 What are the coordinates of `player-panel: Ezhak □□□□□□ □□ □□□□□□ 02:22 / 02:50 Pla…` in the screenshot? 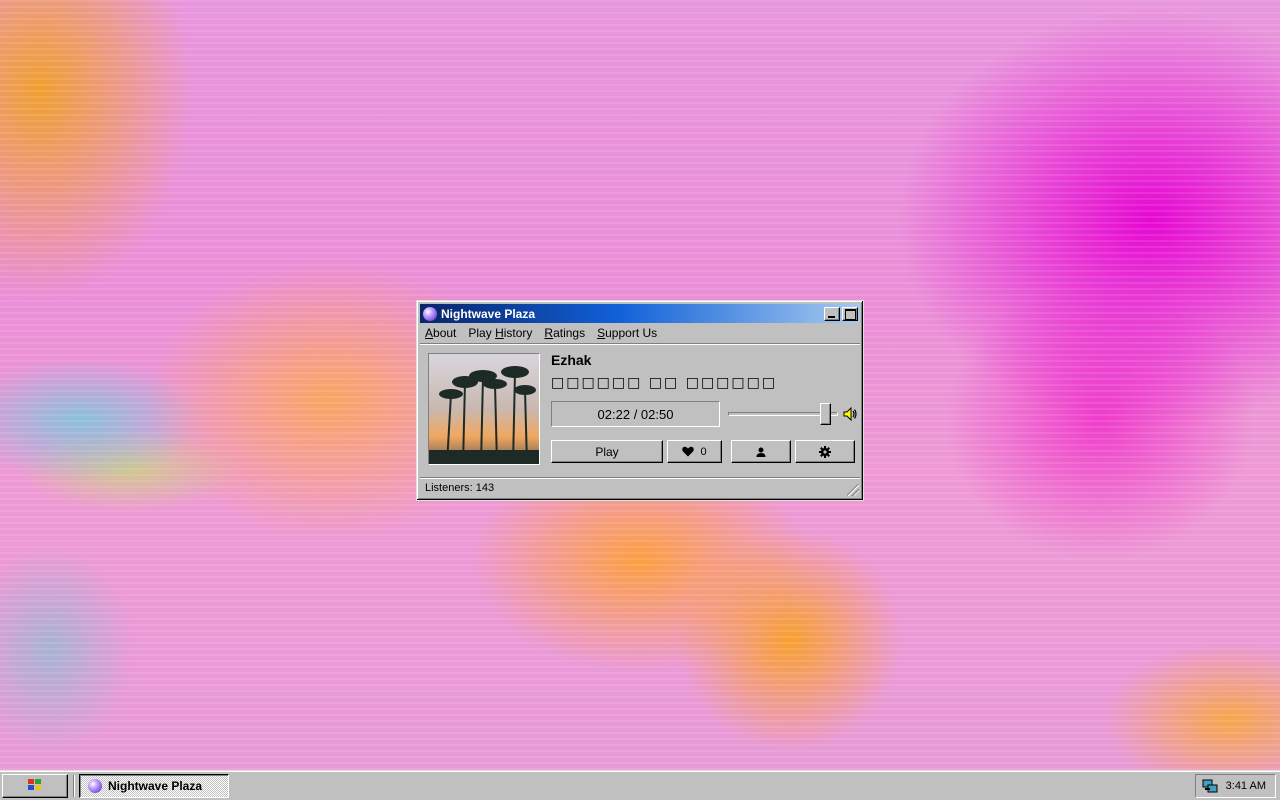 It's located at (640, 407).